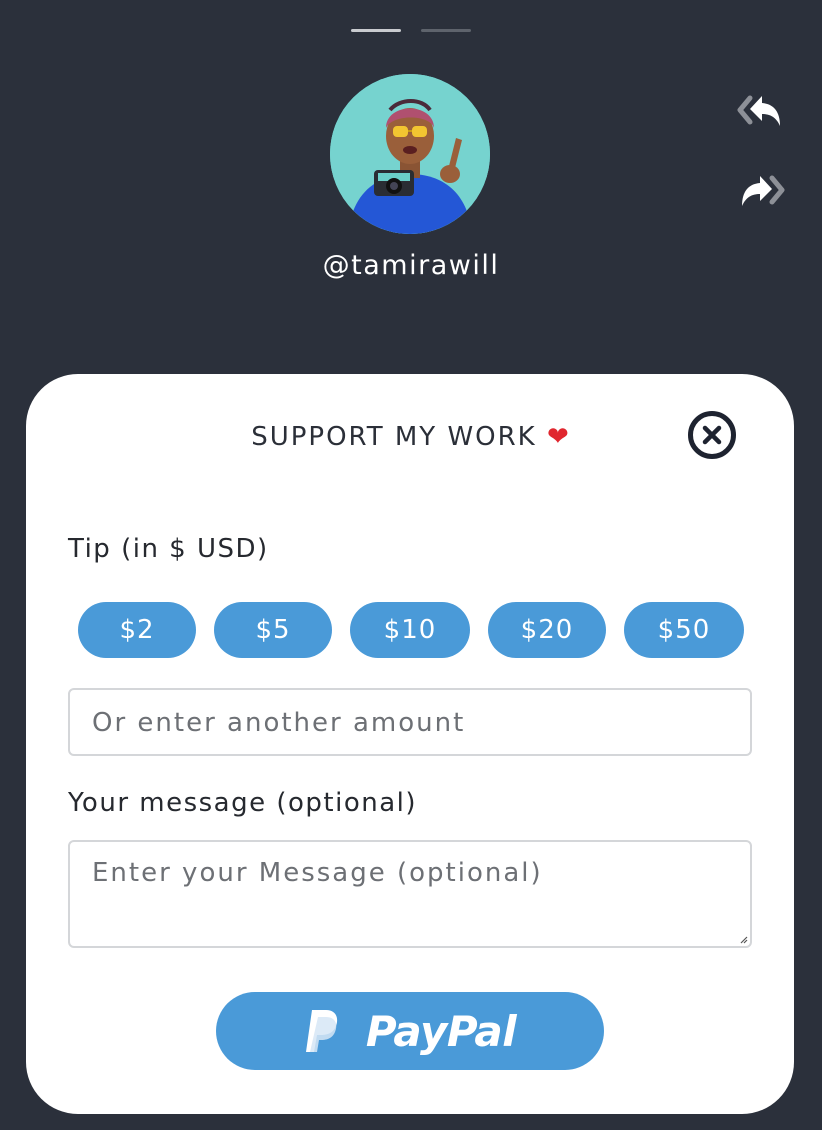 Image resolution: width=822 pixels, height=1130 pixels. I want to click on forward-icon, so click(761, 190).